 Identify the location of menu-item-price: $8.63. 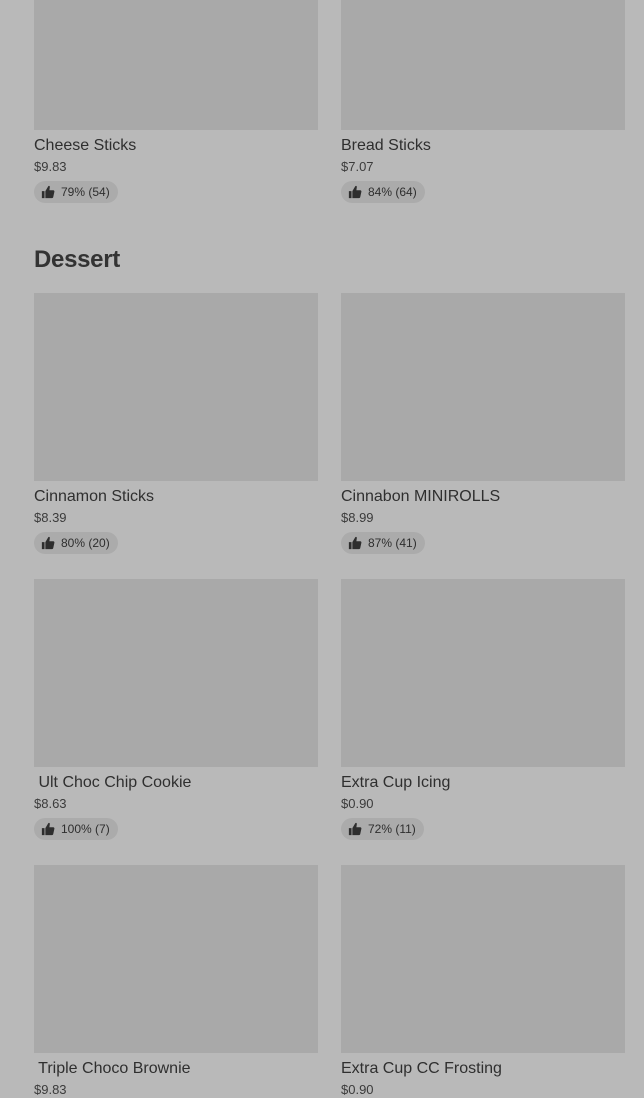
(50, 803).